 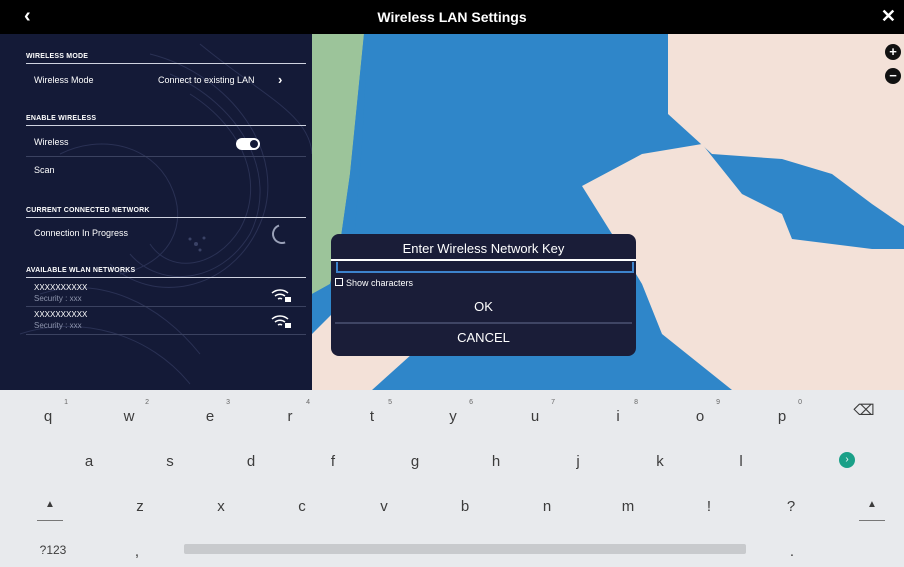 What do you see at coordinates (137, 551) in the screenshot?
I see `comma-key: ,` at bounding box center [137, 551].